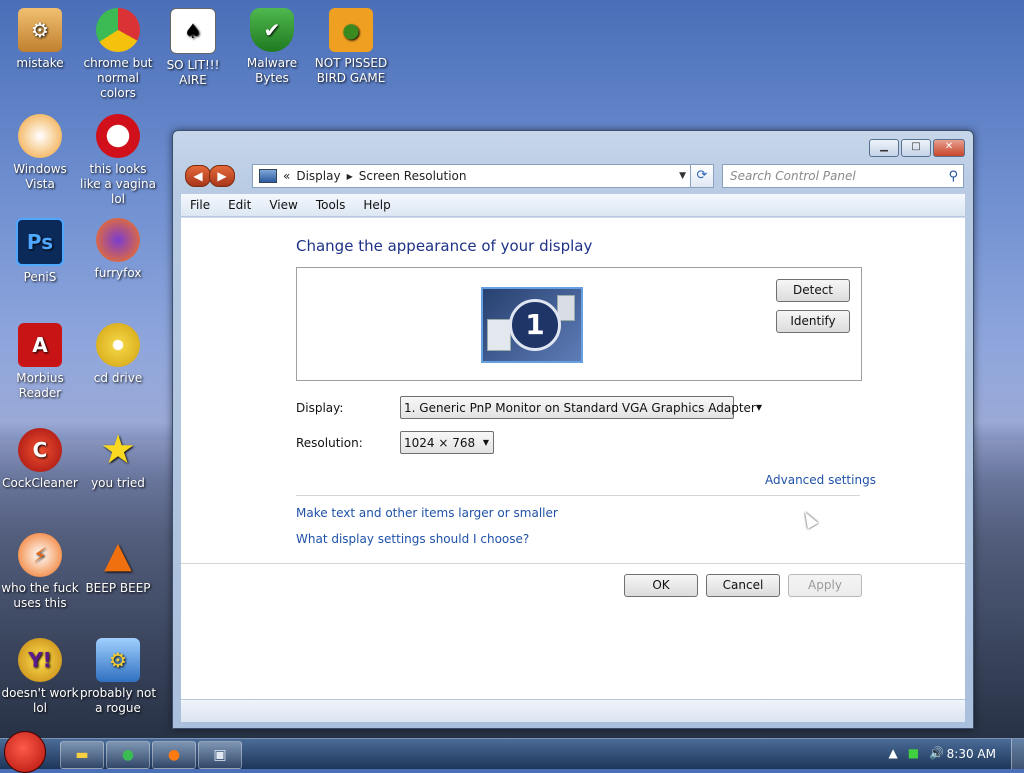 Image resolution: width=1024 pixels, height=773 pixels. Describe the element at coordinates (40, 242) in the screenshot. I see `photoshop-icon: Ps` at that location.